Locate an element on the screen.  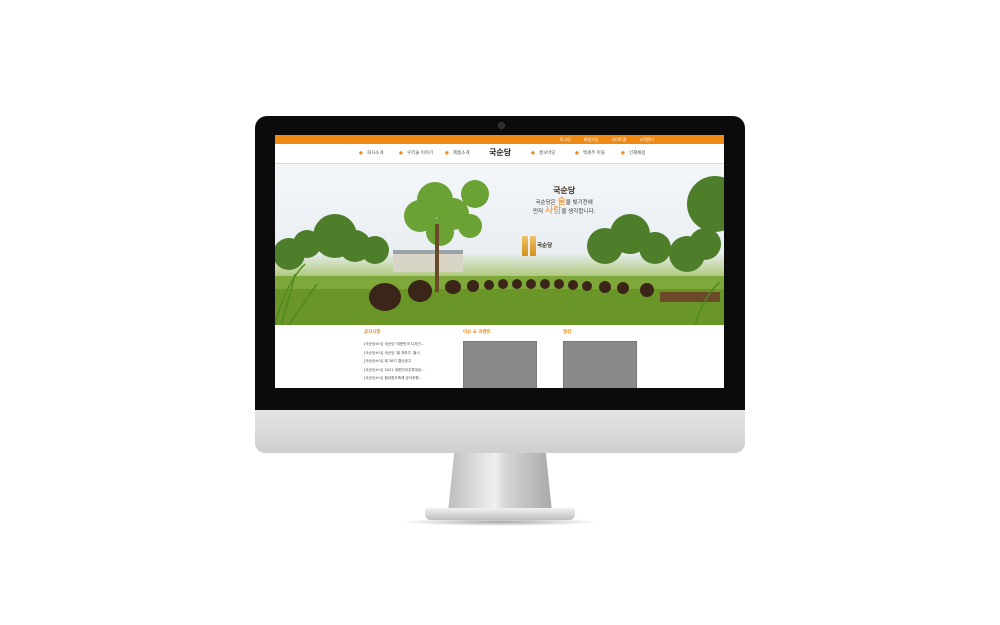
site-logo: 국순당 is located at coordinates (500, 153).